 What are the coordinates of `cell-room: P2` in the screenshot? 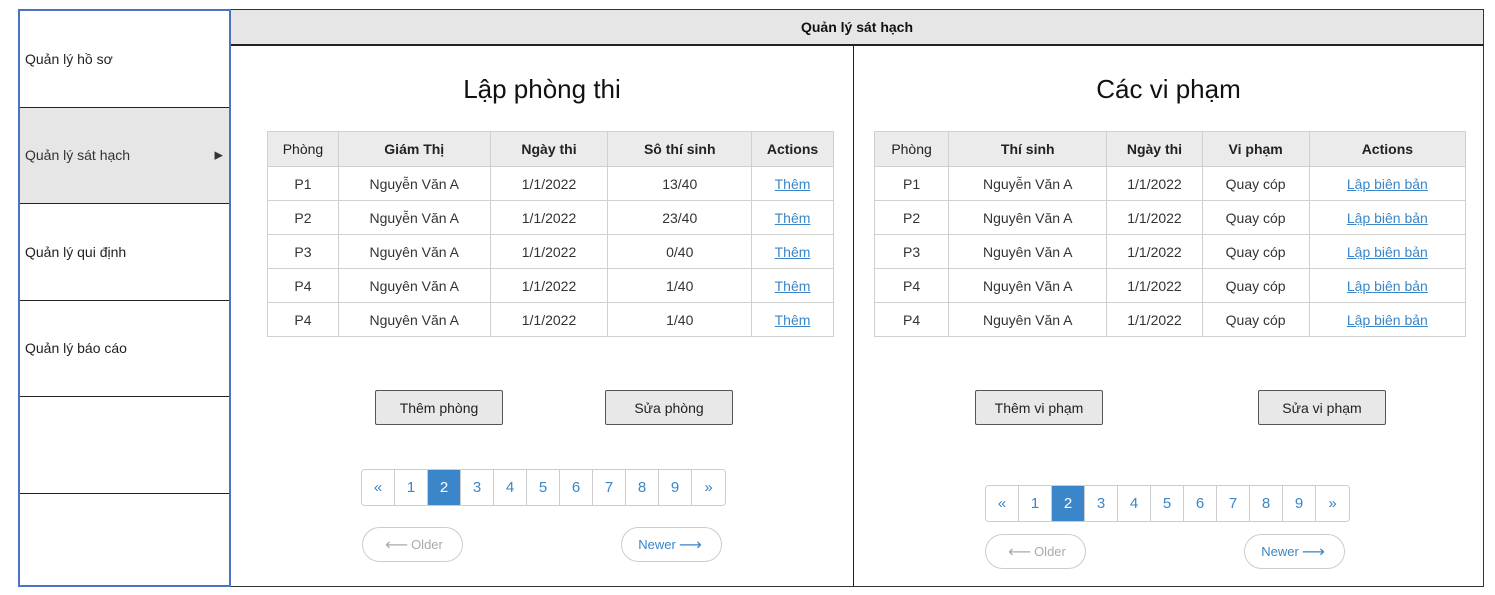 It's located at (911, 217).